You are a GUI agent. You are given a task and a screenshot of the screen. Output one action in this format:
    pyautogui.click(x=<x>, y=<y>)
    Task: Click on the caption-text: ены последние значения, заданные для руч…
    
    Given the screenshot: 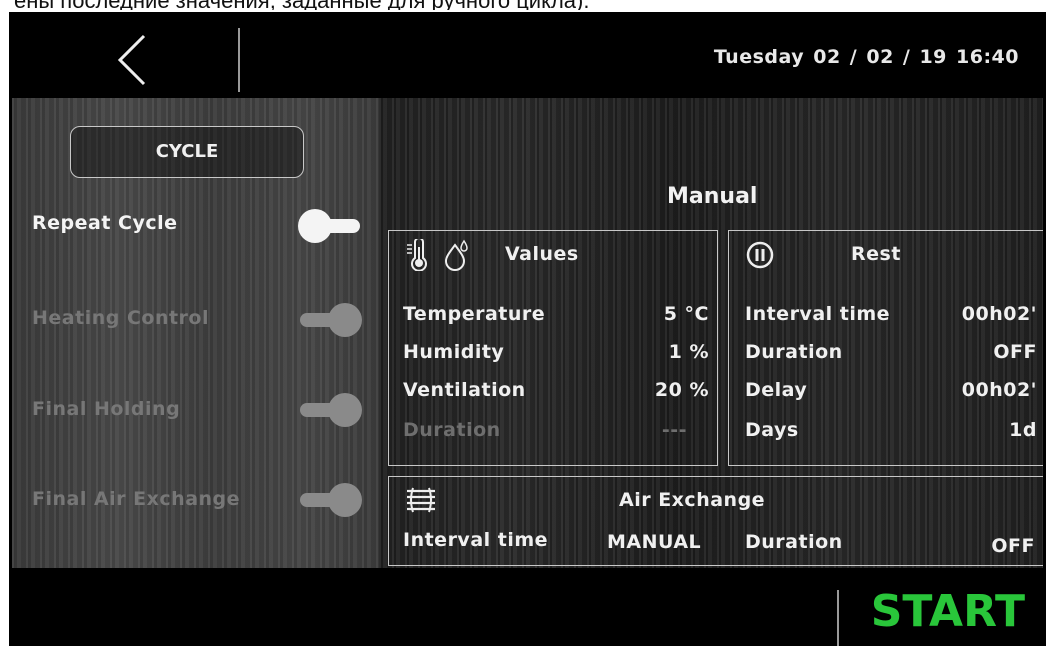 What is the action you would take?
    pyautogui.click(x=301, y=5)
    